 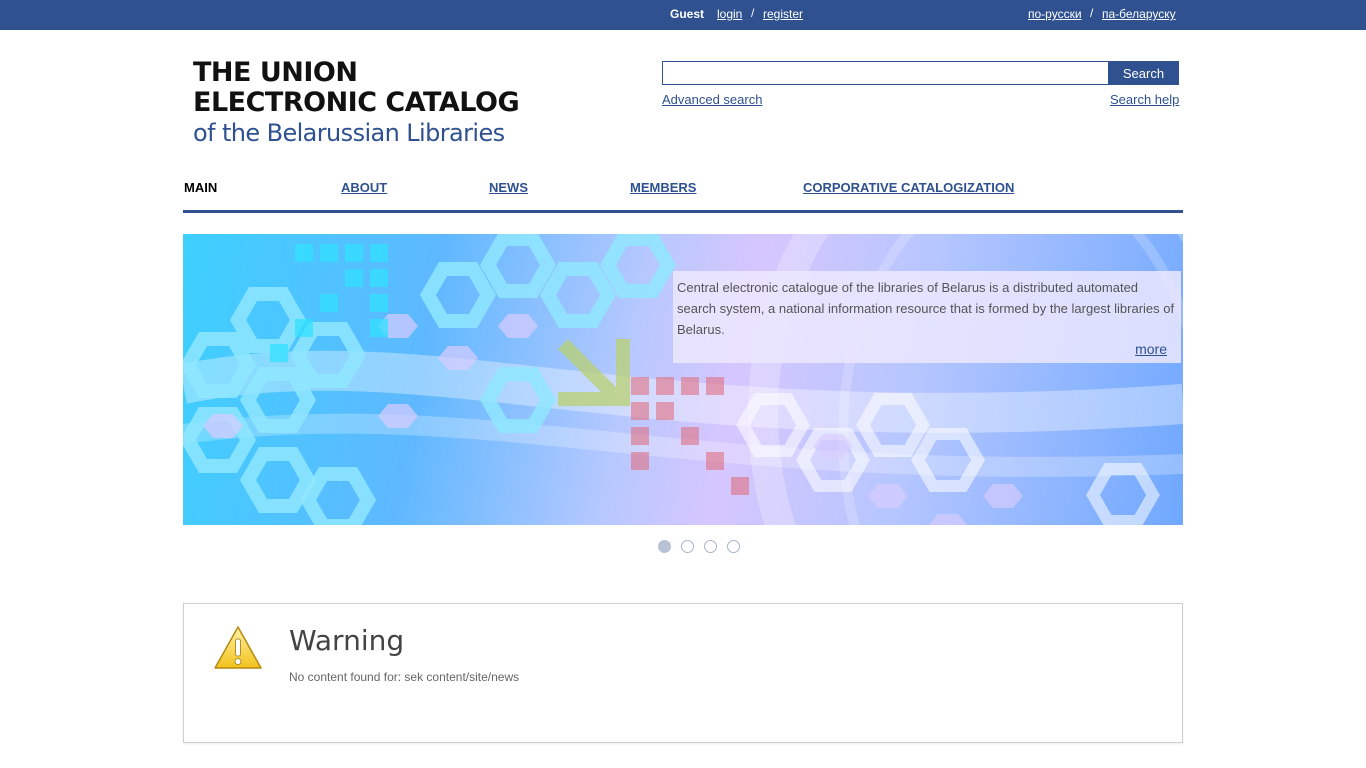 I want to click on warning-title: Warning, so click(x=347, y=640).